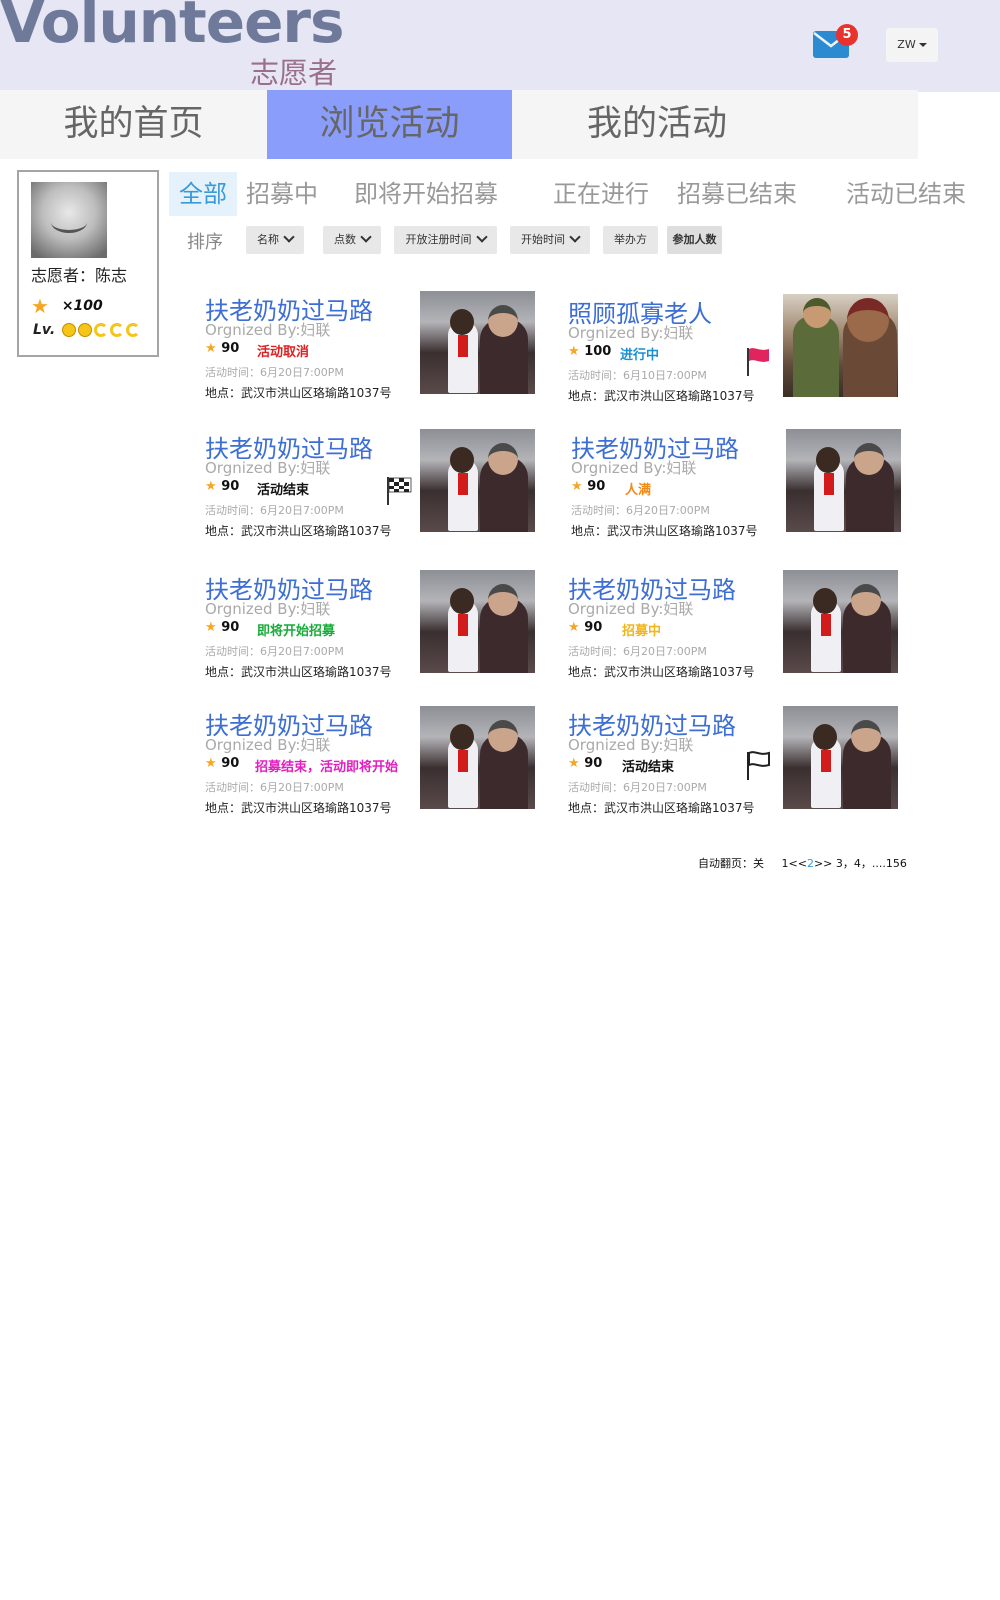 The width and height of the screenshot is (1000, 1600). I want to click on sort-by-points-button: 点数, so click(352, 240).